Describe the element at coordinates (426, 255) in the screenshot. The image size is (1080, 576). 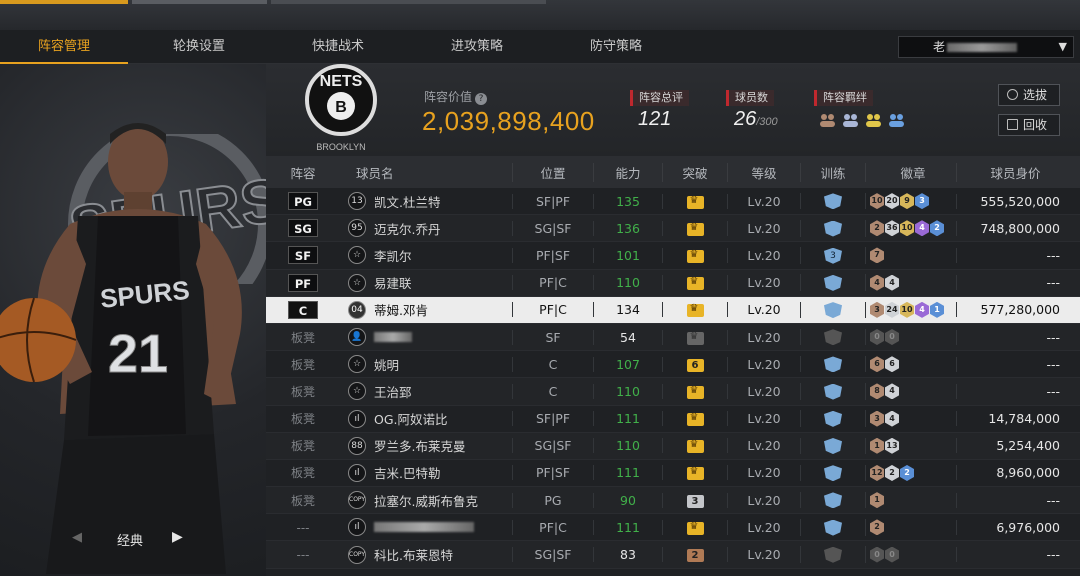
I see `name-cell: ☆ 李凯尔` at that location.